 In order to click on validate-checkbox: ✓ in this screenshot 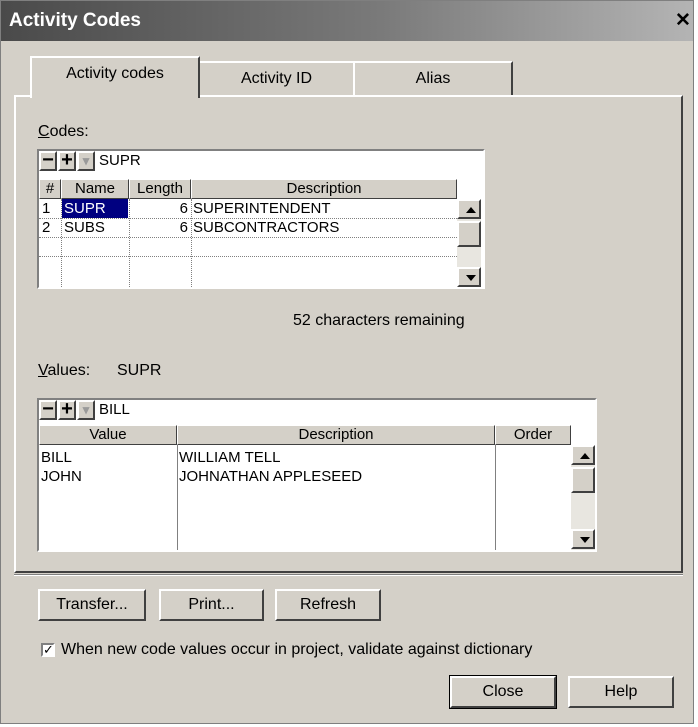, I will do `click(48, 650)`.